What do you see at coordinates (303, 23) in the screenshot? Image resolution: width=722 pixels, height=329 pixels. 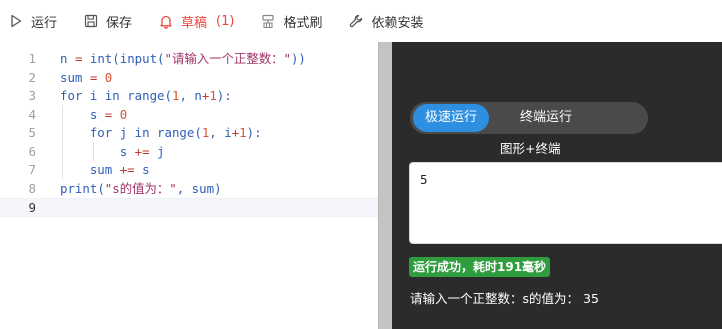 I see `format-label: 格式刷` at bounding box center [303, 23].